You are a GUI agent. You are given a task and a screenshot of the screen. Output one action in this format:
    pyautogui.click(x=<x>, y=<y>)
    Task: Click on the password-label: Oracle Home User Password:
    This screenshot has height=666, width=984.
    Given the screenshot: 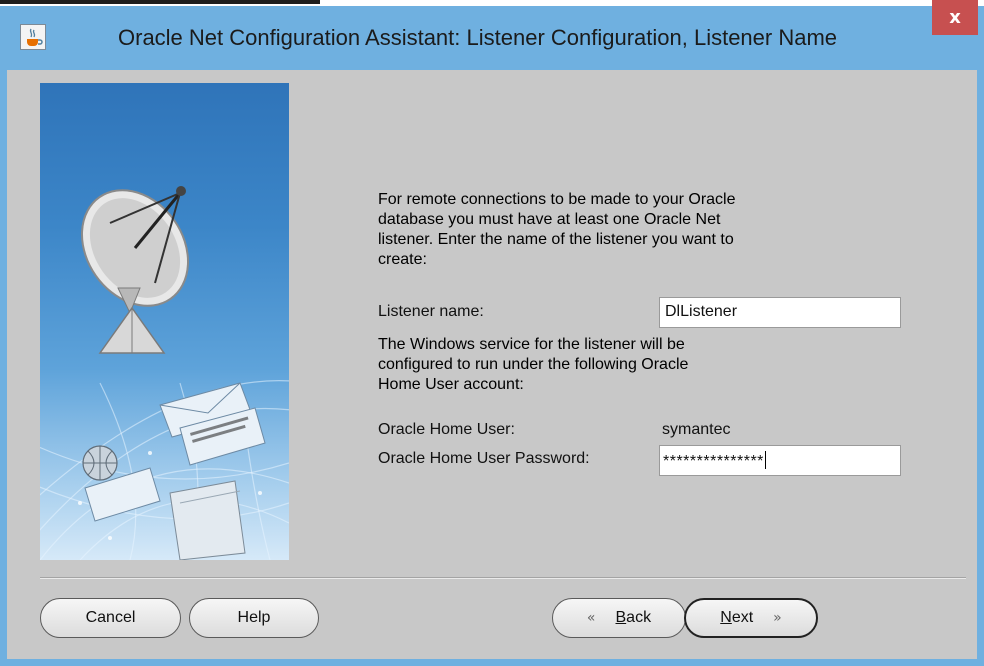 What is the action you would take?
    pyautogui.click(x=484, y=458)
    